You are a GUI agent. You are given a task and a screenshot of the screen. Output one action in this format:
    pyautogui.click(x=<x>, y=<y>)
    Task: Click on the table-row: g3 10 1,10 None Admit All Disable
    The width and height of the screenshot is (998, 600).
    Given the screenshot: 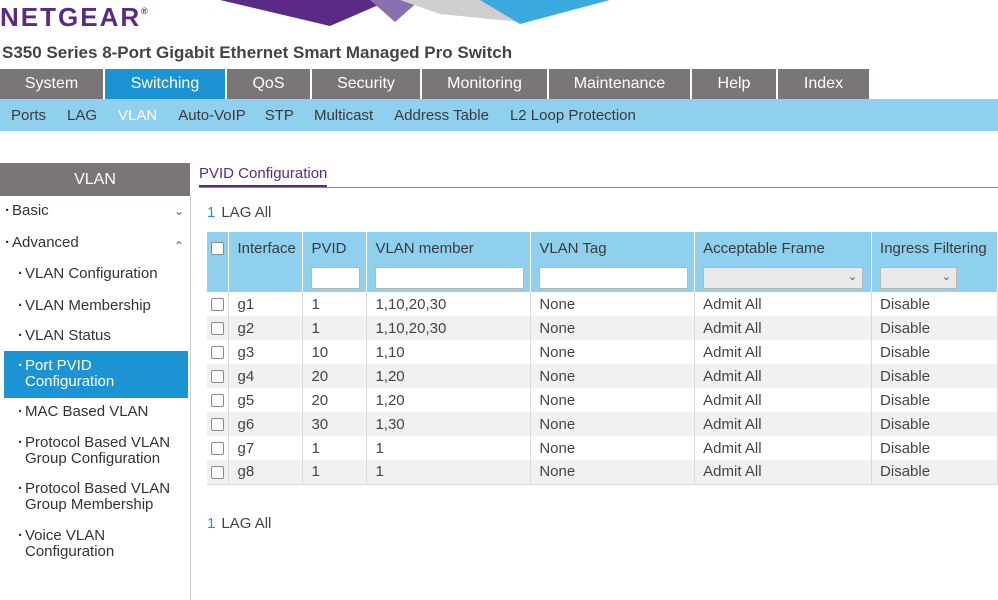 What is the action you would take?
    pyautogui.click(x=602, y=352)
    